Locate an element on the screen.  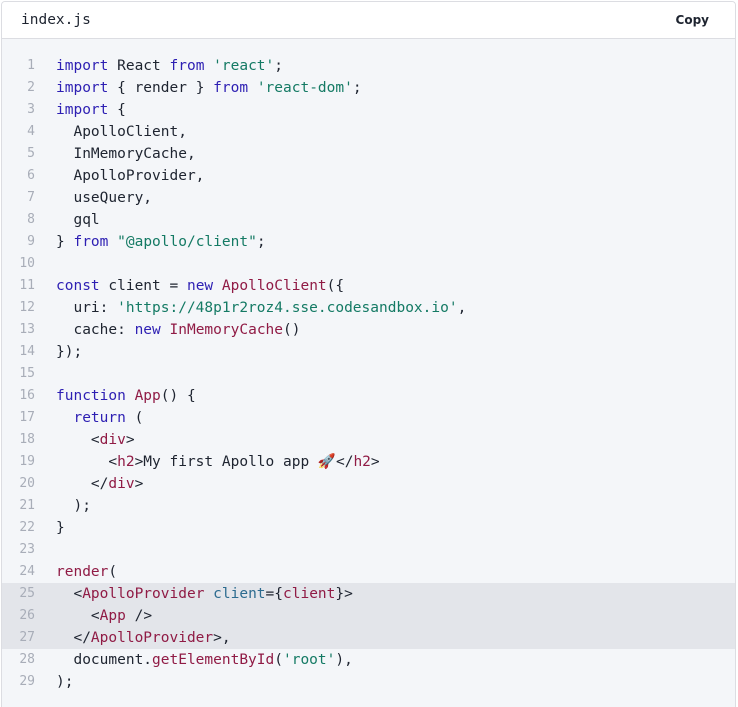
code-token: ApolloClient is located at coordinates (274, 286).